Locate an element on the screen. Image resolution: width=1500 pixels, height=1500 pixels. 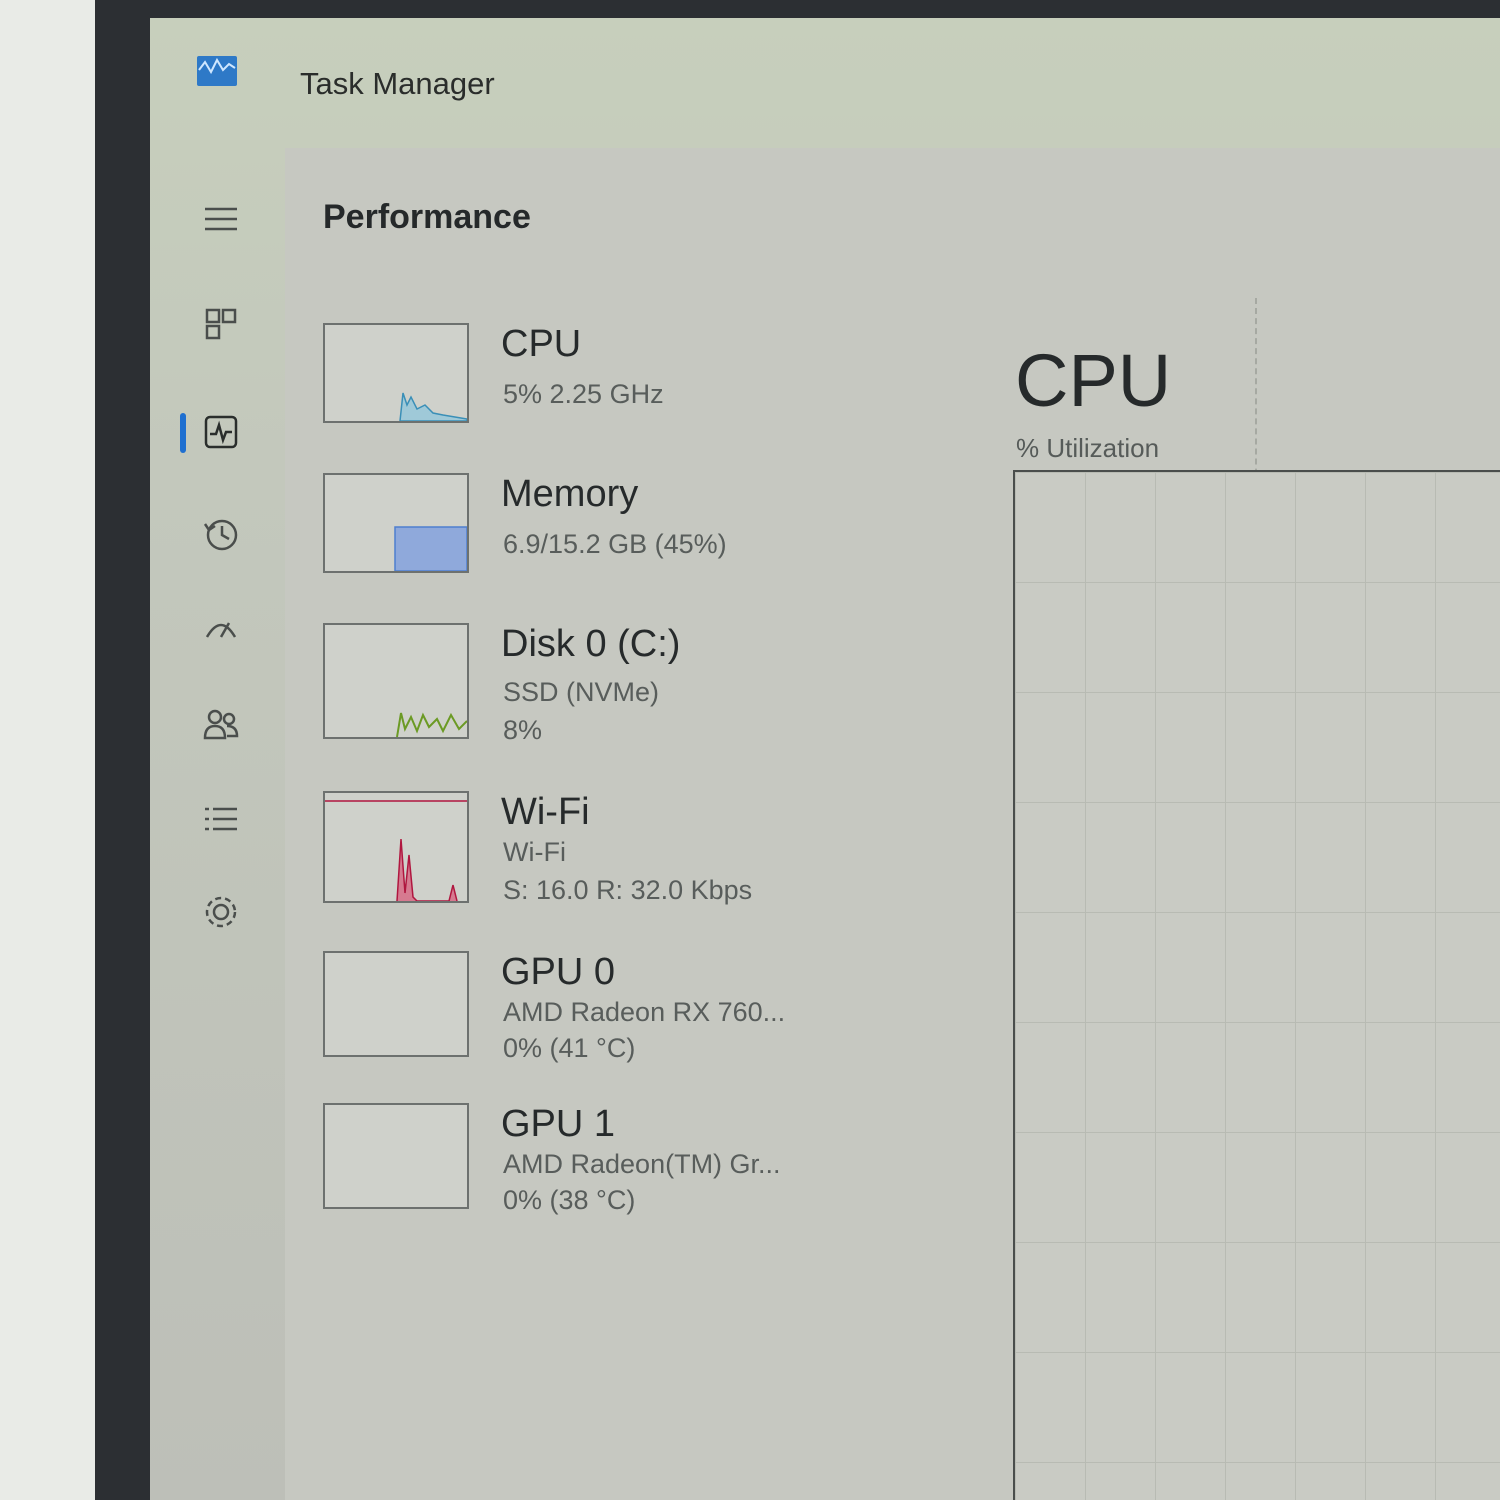
gpu0-thumbnail is located at coordinates (396, 1004).